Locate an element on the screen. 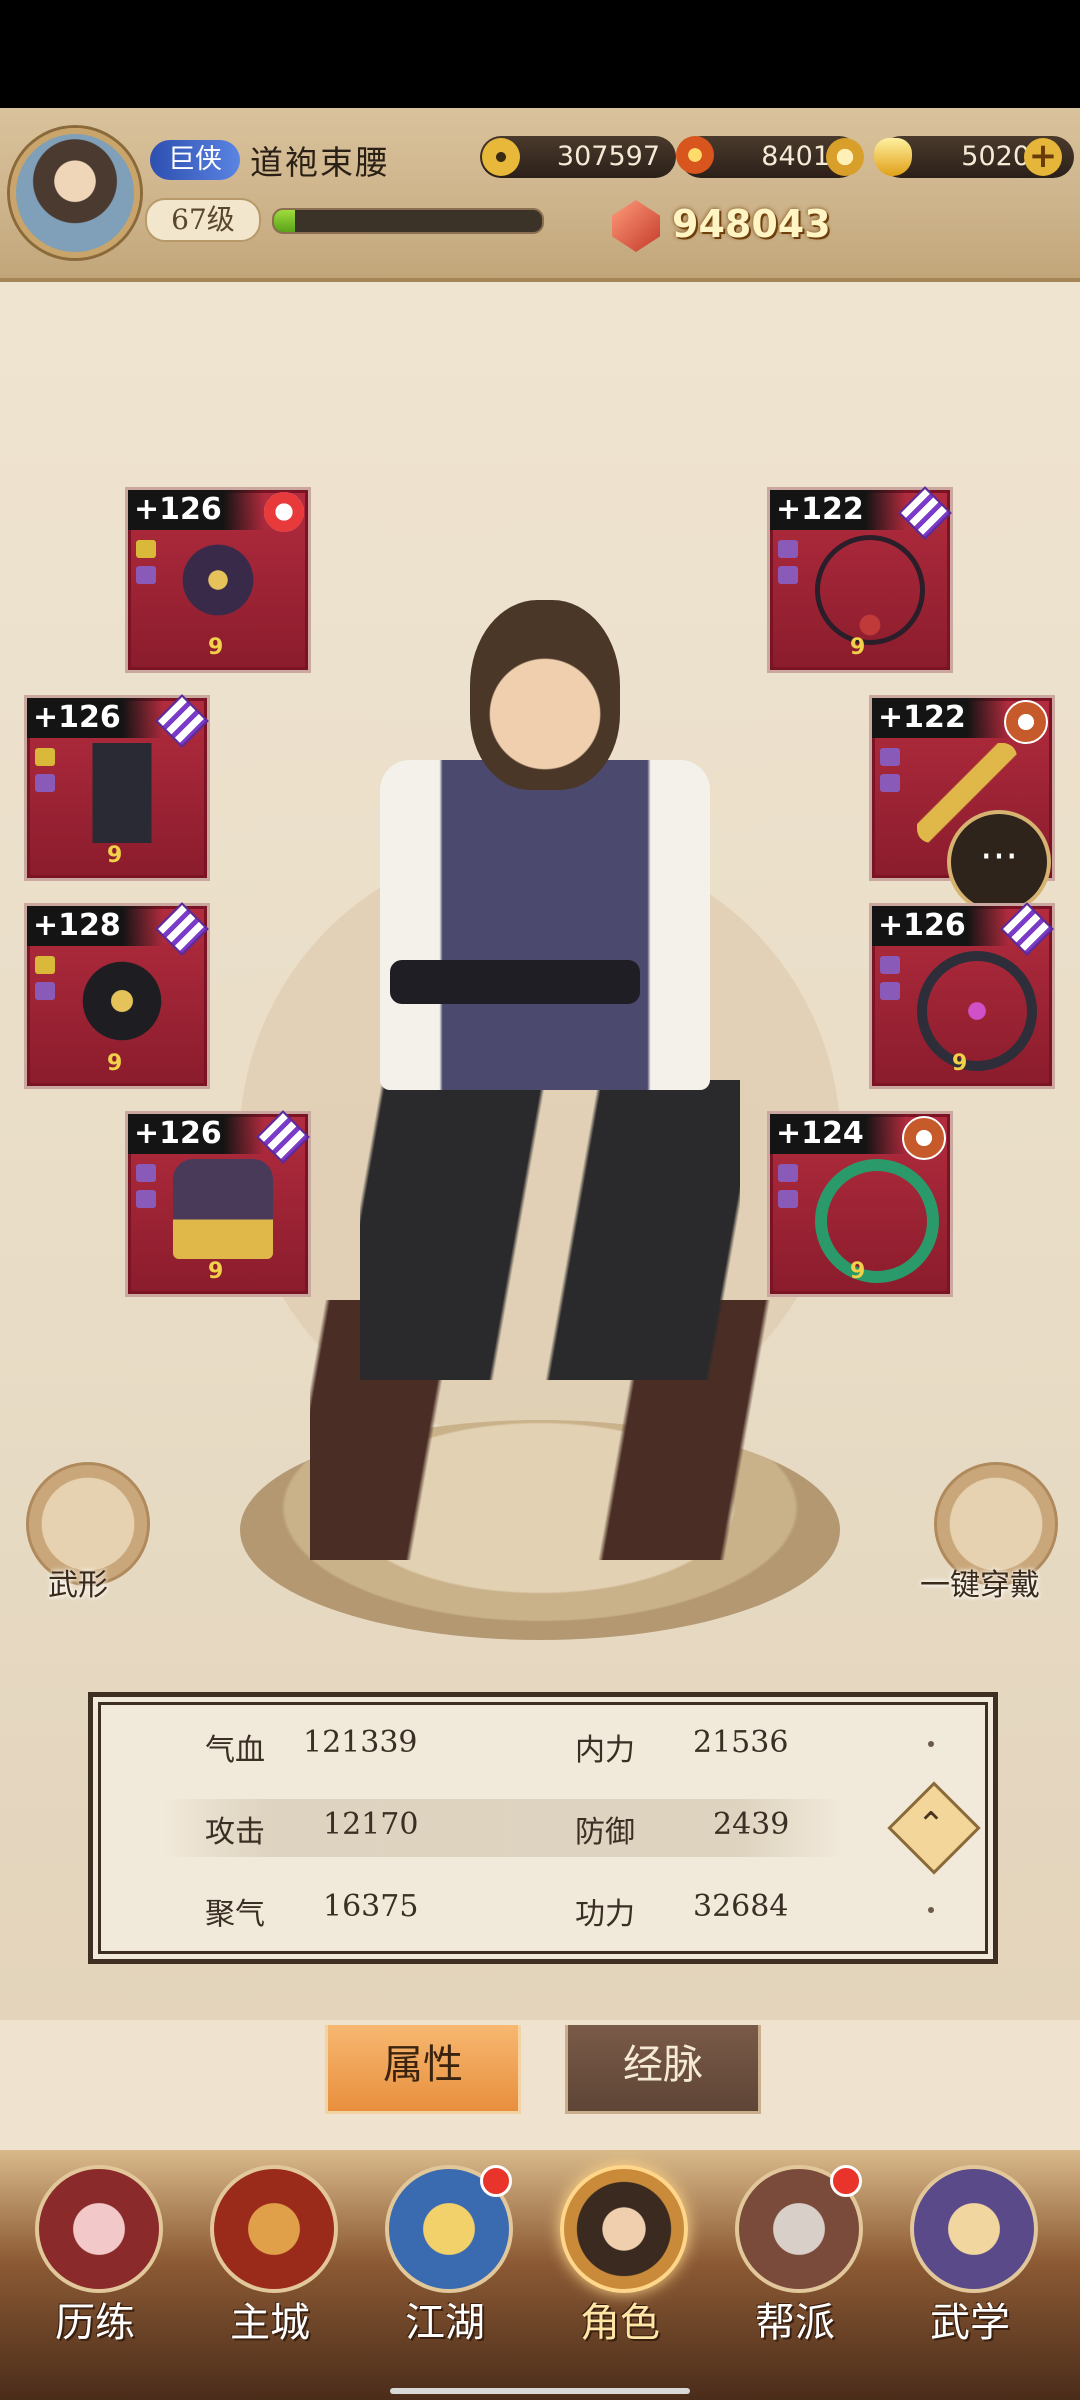 Image resolution: width=1080 pixels, height=2400 pixels. nav-martial-arts: 武学 is located at coordinates (970, 2280).